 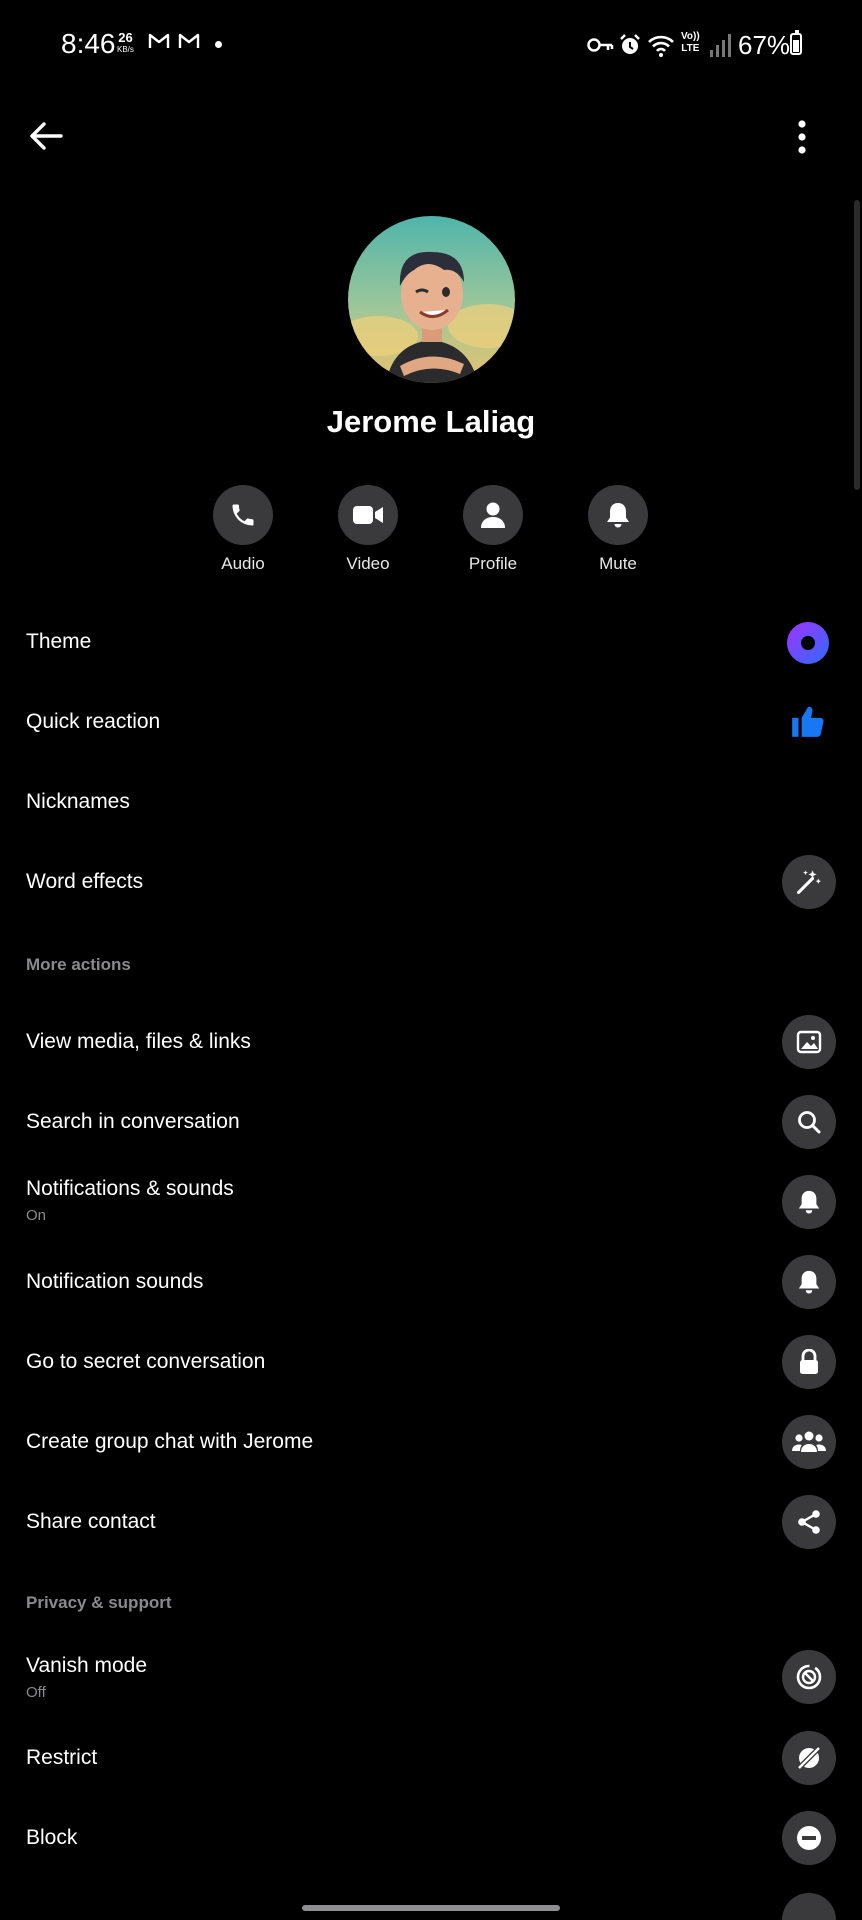 I want to click on mute-circle, so click(x=618, y=515).